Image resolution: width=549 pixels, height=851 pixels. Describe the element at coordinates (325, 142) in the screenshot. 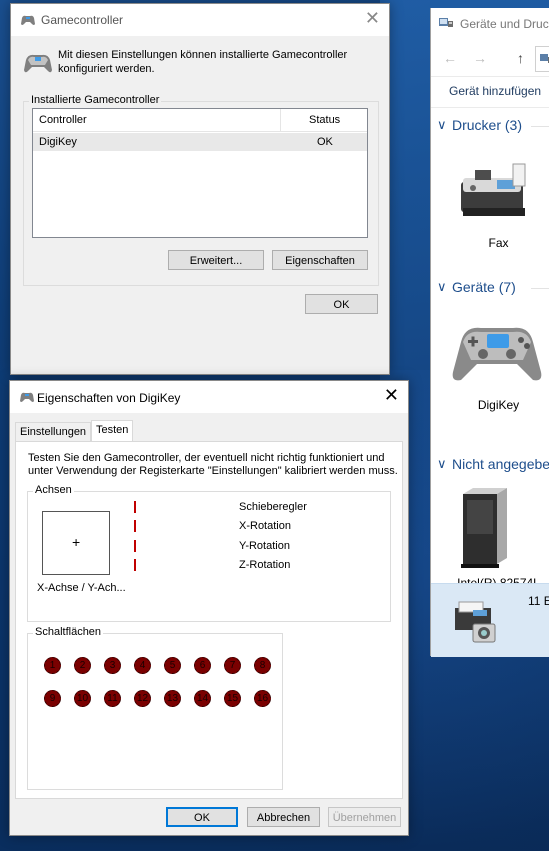

I see `controller-status: OK` at that location.